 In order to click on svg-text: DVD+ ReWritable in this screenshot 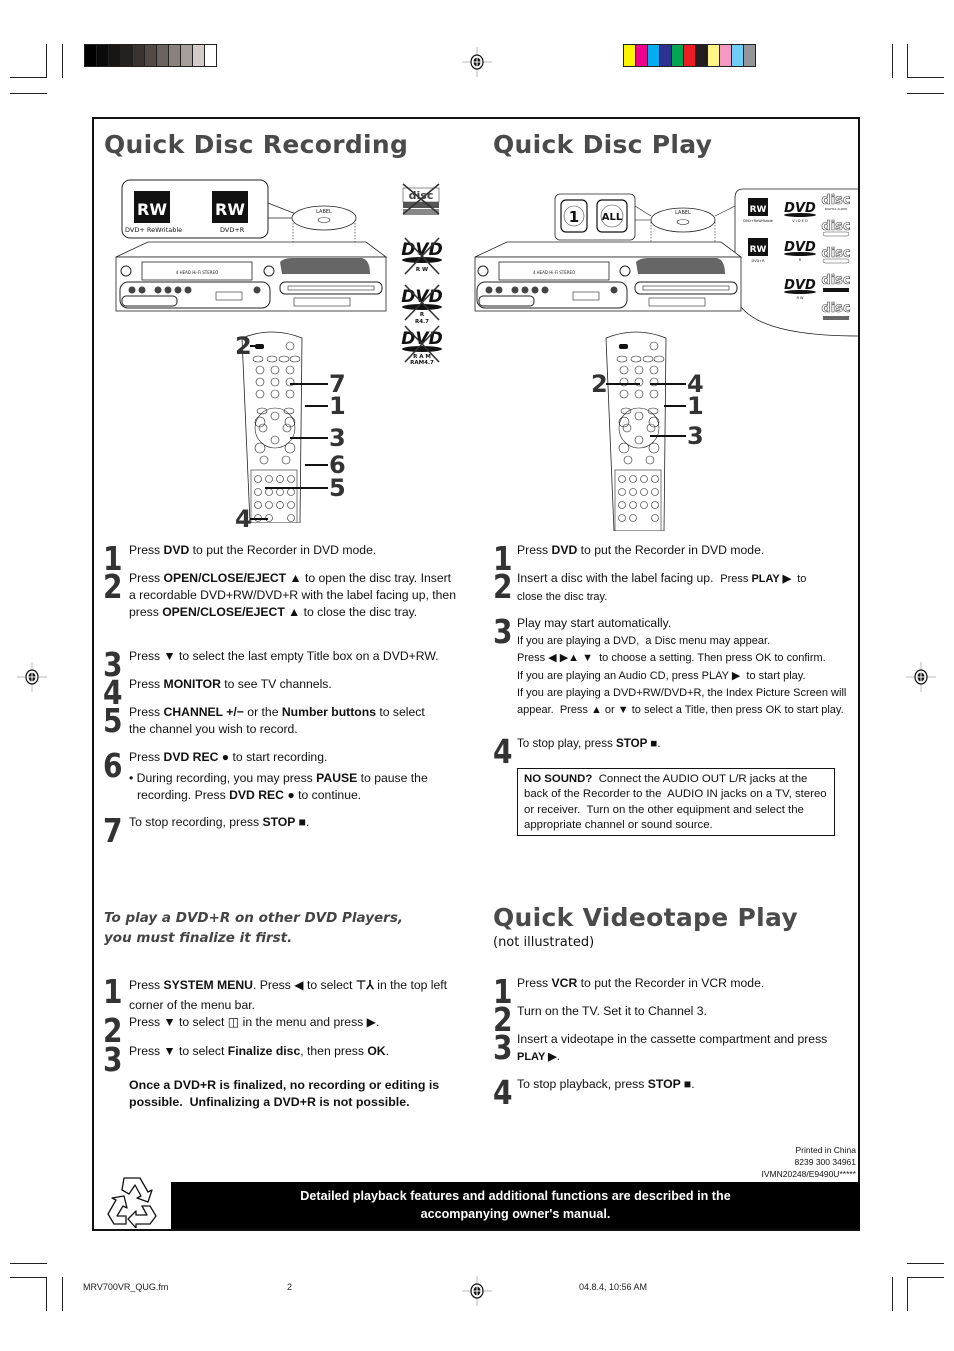, I will do `click(153, 230)`.